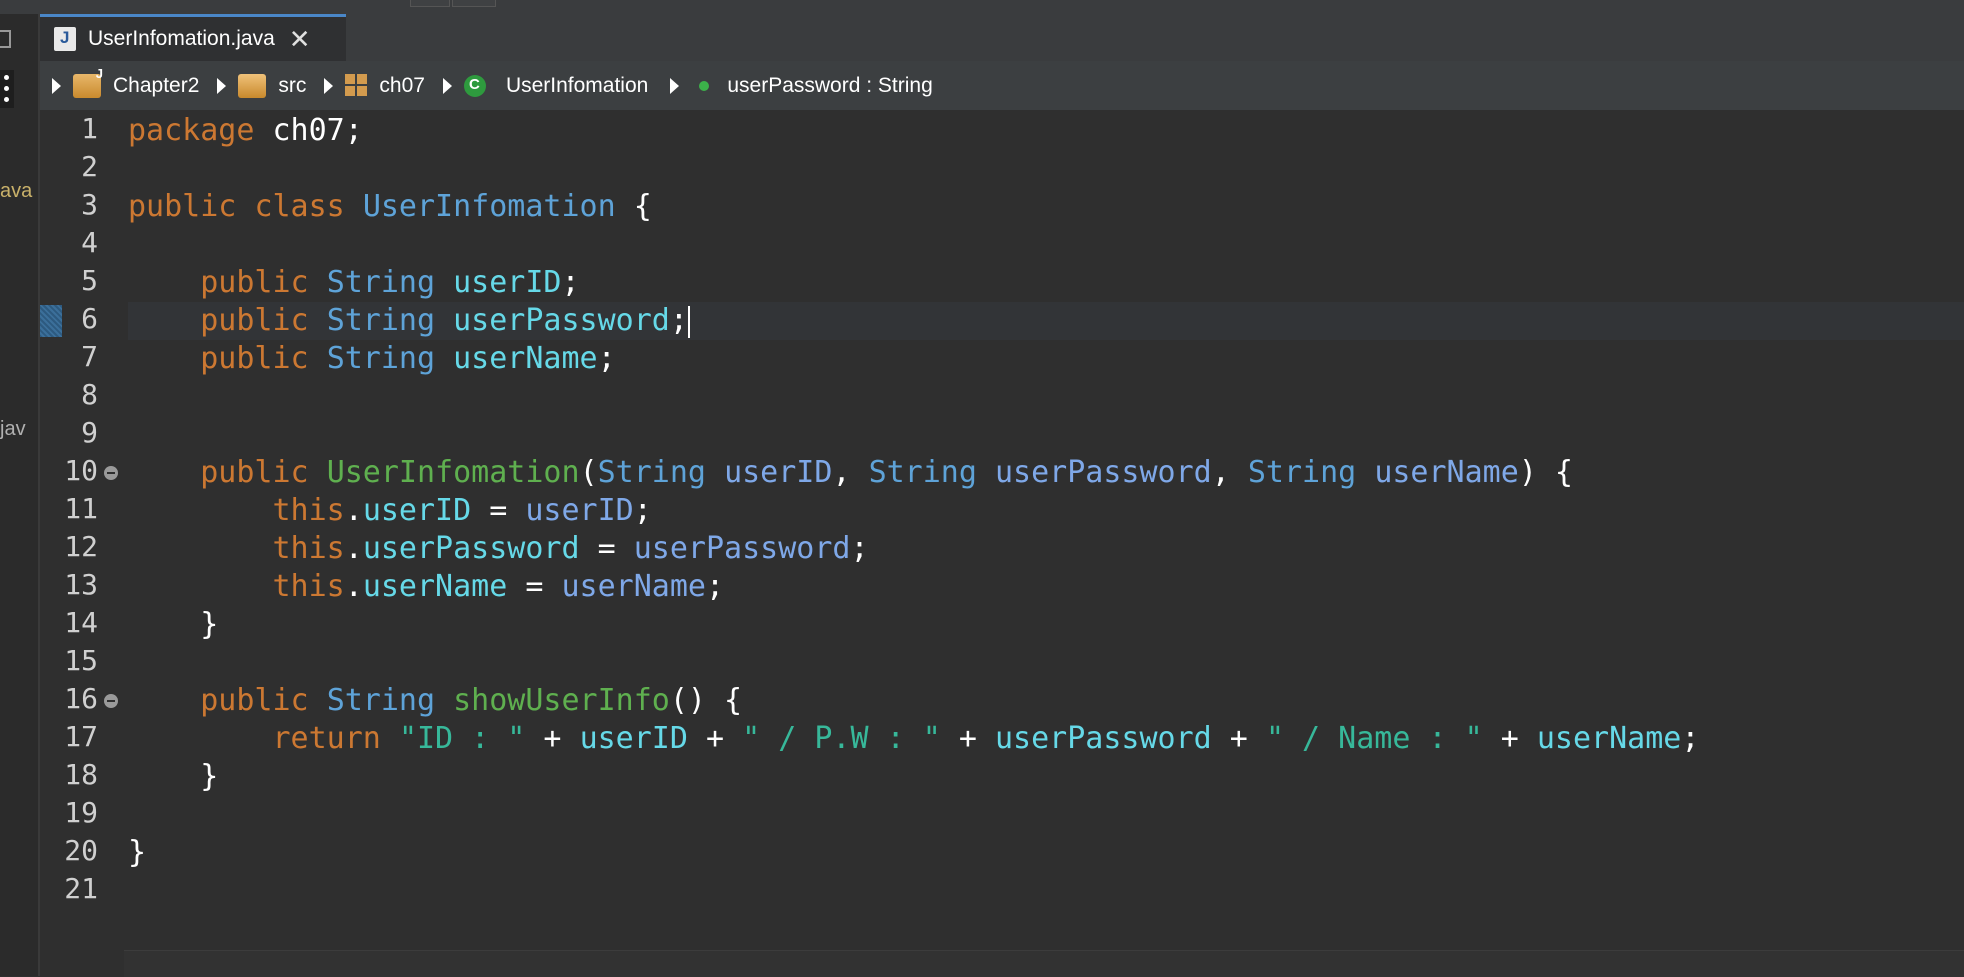 This screenshot has width=1964, height=977. I want to click on code-token: () {, so click(706, 700).